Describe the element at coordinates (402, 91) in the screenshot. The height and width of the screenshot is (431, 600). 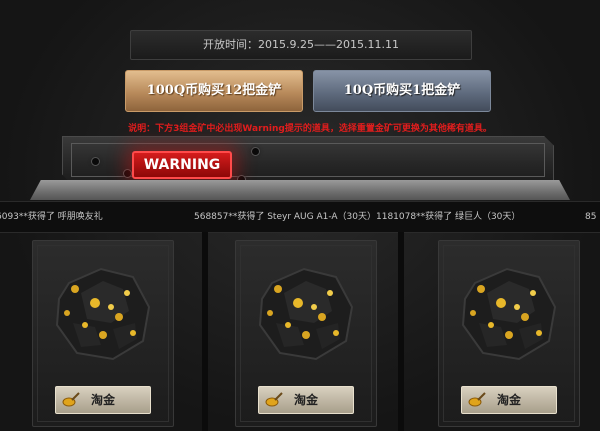
I see `buy-1-shovel-button: 10Q币购买1把金铲` at that location.